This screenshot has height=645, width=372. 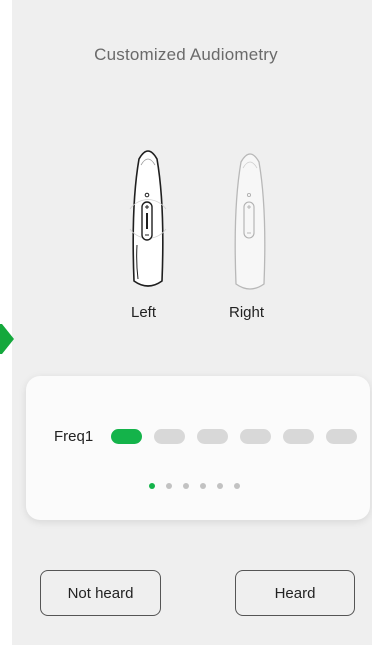 I want to click on not-heard-button: Not heard, so click(x=100, y=593).